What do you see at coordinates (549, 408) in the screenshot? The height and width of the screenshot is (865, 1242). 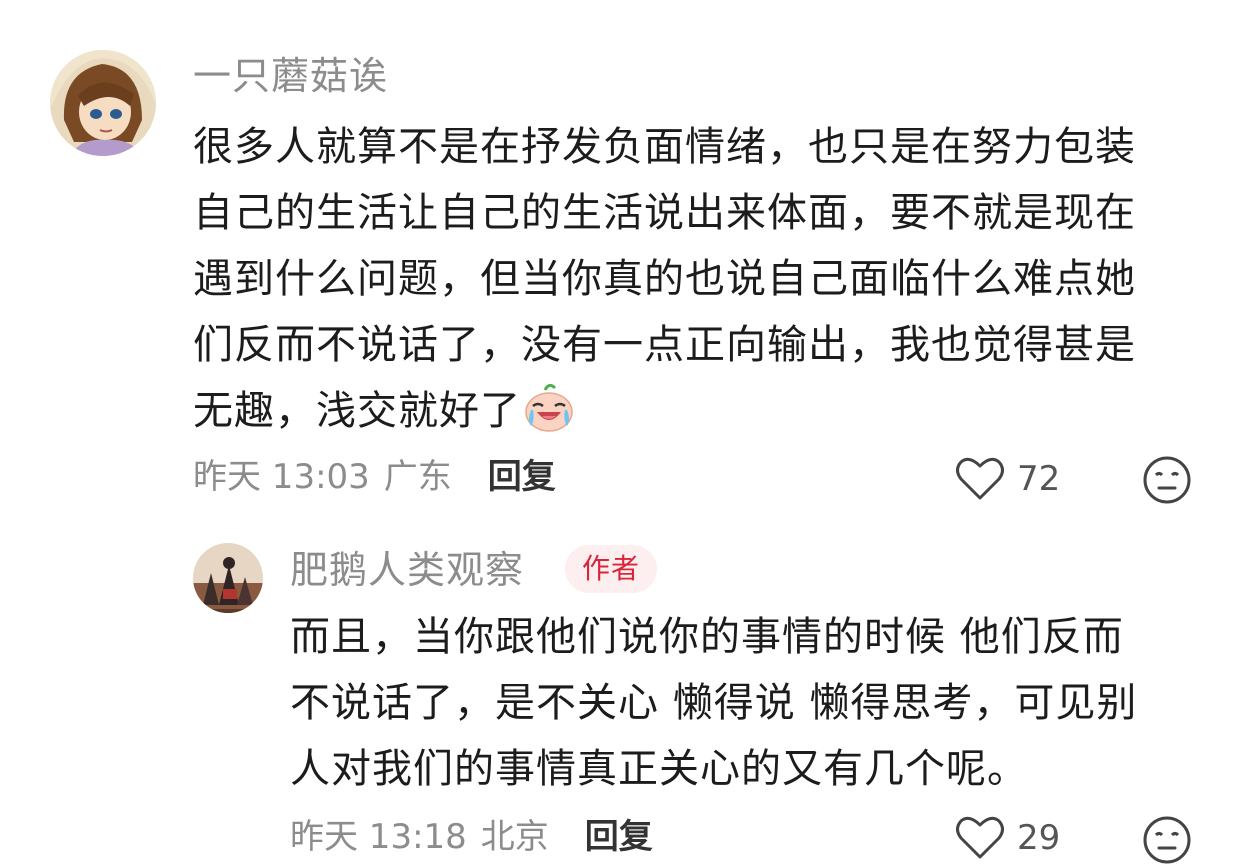 I see `crying-face-emoji` at bounding box center [549, 408].